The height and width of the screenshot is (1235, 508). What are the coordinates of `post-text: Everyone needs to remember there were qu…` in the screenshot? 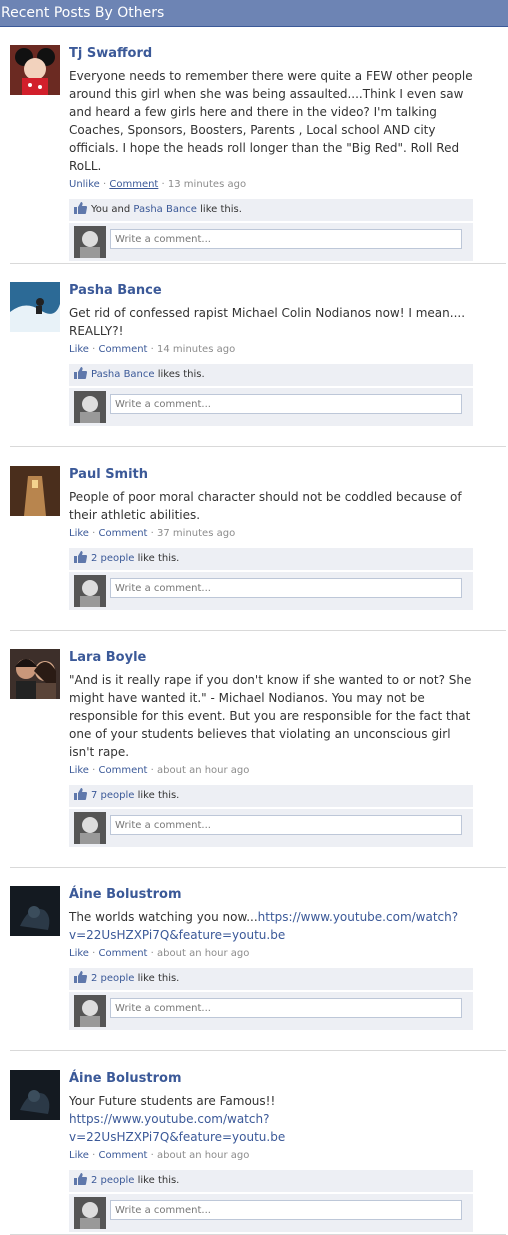 It's located at (271, 121).